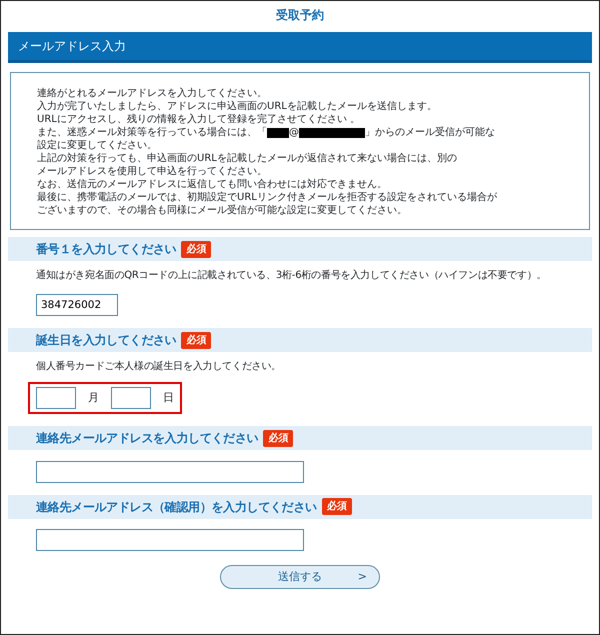 This screenshot has height=635, width=600. I want to click on day-field, so click(131, 398).